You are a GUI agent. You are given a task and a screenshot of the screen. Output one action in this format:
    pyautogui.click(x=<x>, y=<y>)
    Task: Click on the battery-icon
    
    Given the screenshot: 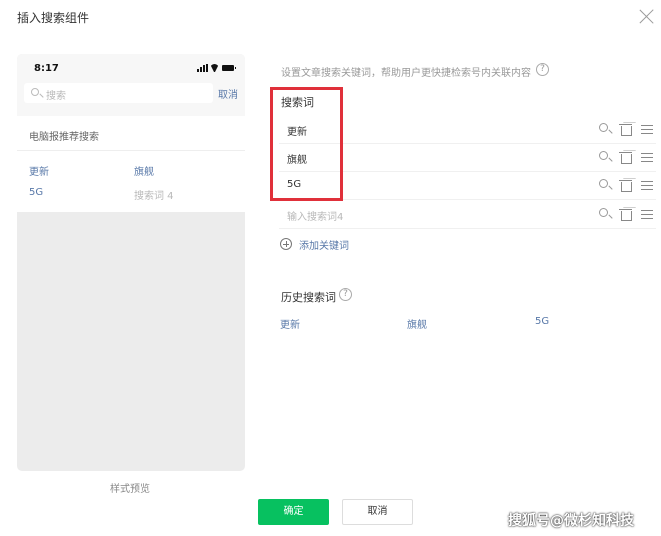 What is the action you would take?
    pyautogui.click(x=229, y=68)
    